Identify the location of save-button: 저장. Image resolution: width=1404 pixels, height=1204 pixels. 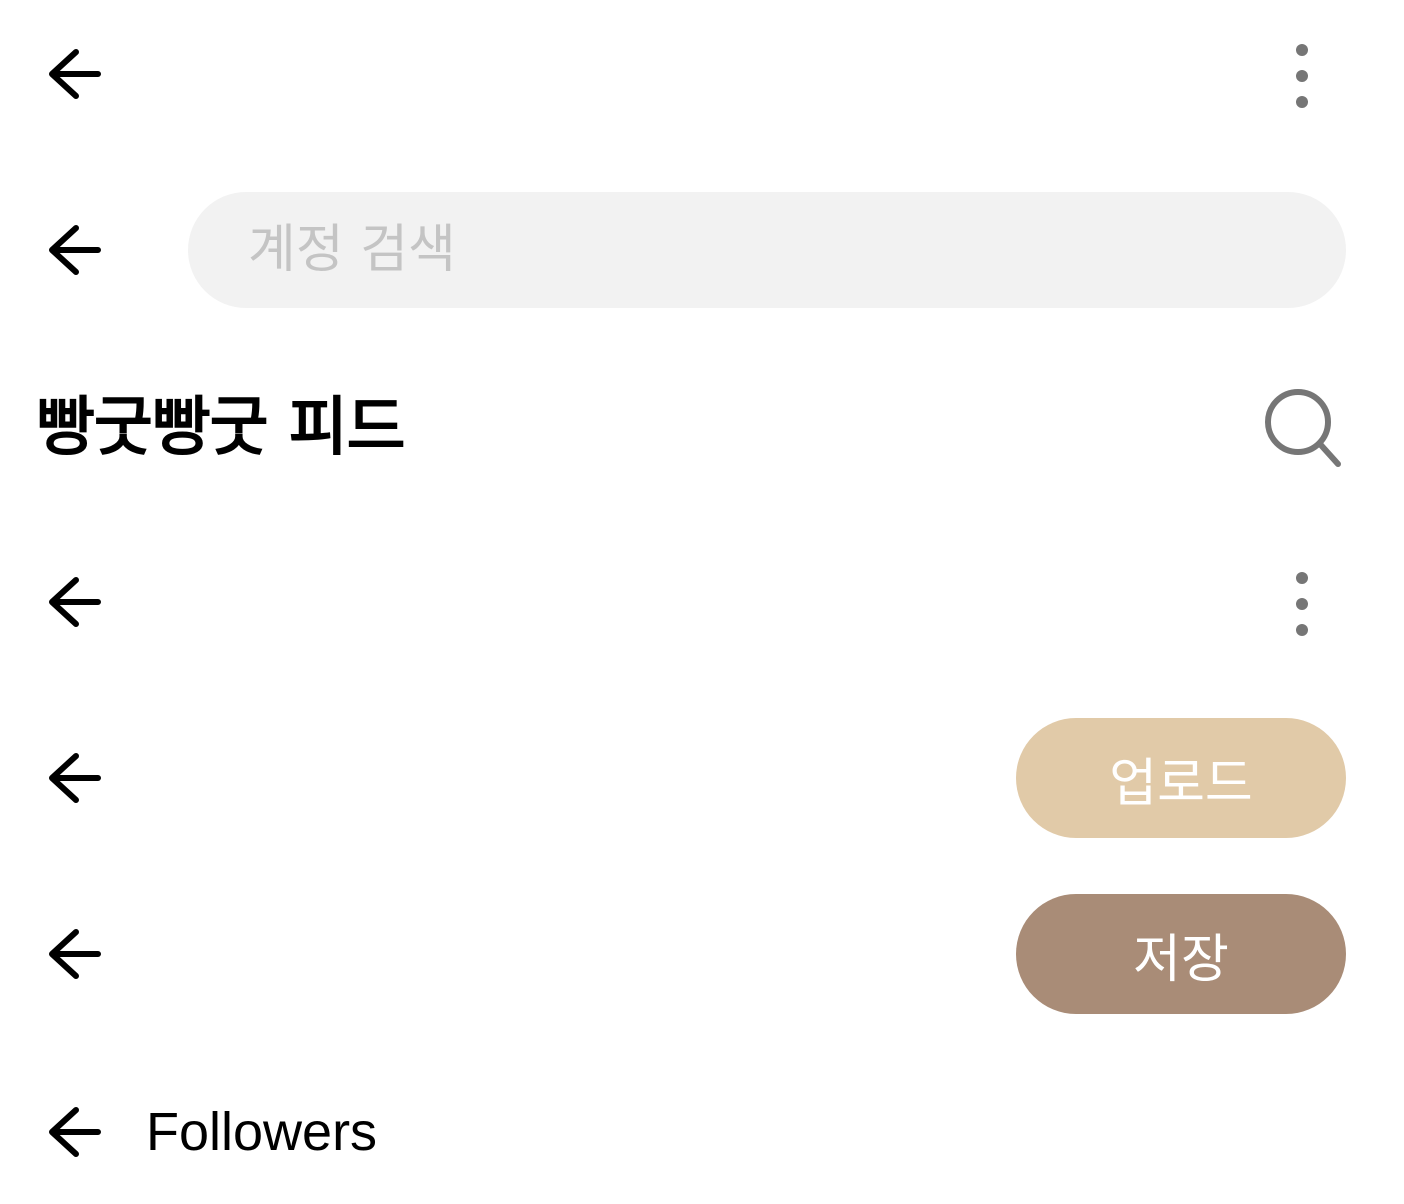
(1181, 954).